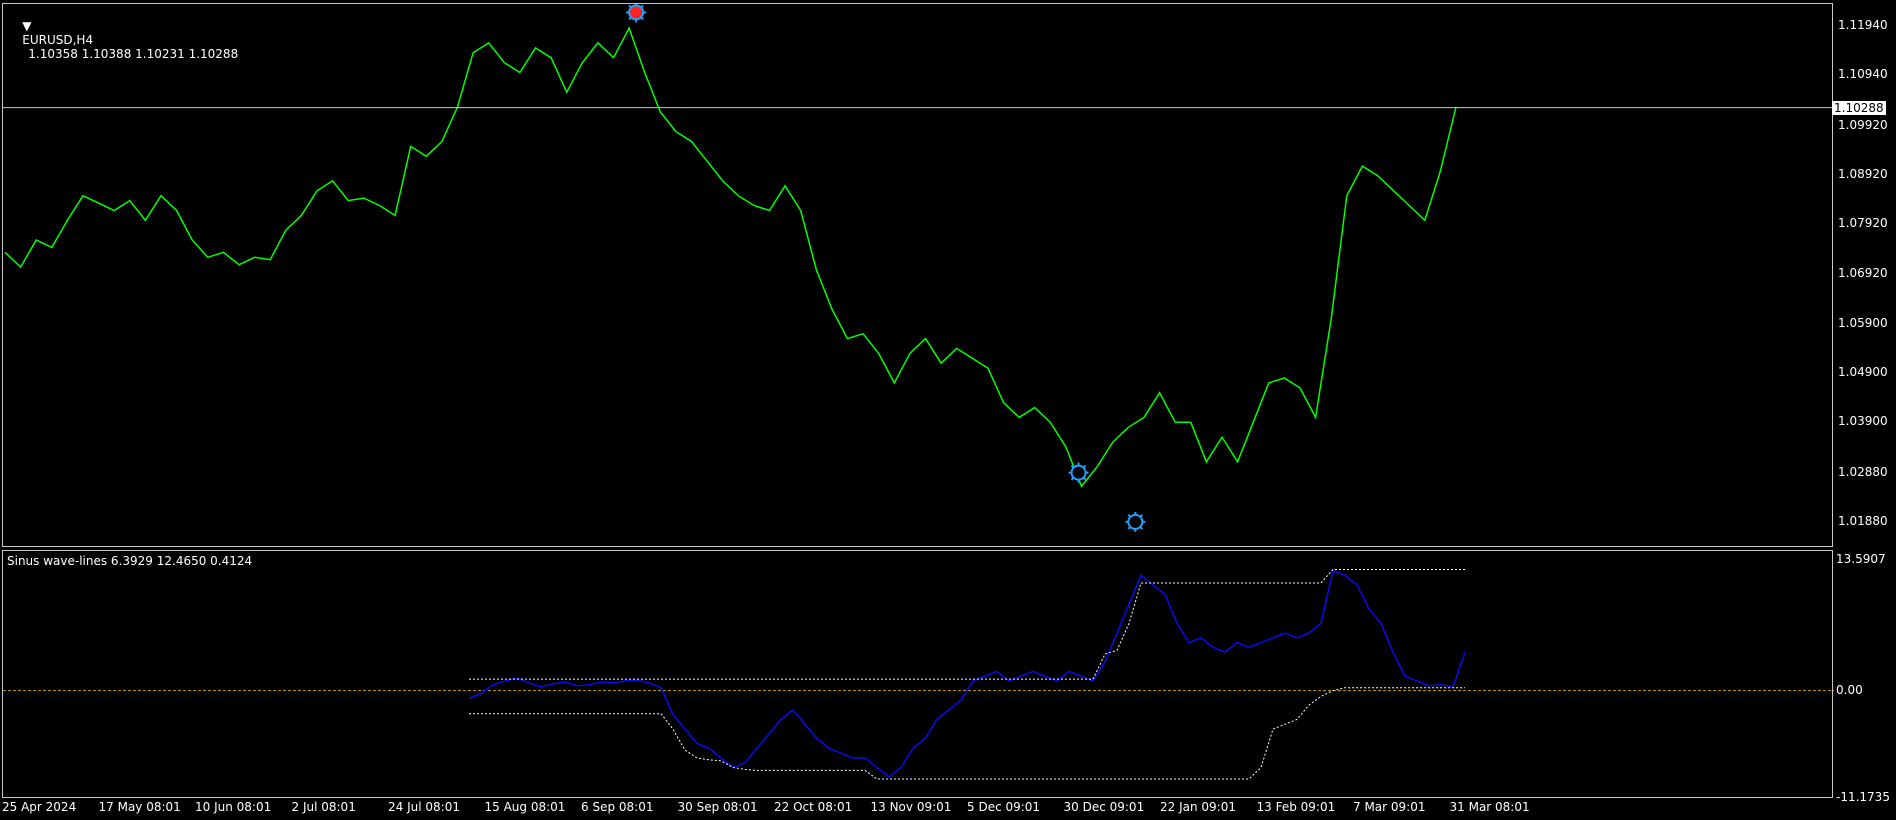 Image resolution: width=1896 pixels, height=820 pixels. Describe the element at coordinates (1863, 520) in the screenshot. I see `price-axis-tick: 1.01880` at that location.